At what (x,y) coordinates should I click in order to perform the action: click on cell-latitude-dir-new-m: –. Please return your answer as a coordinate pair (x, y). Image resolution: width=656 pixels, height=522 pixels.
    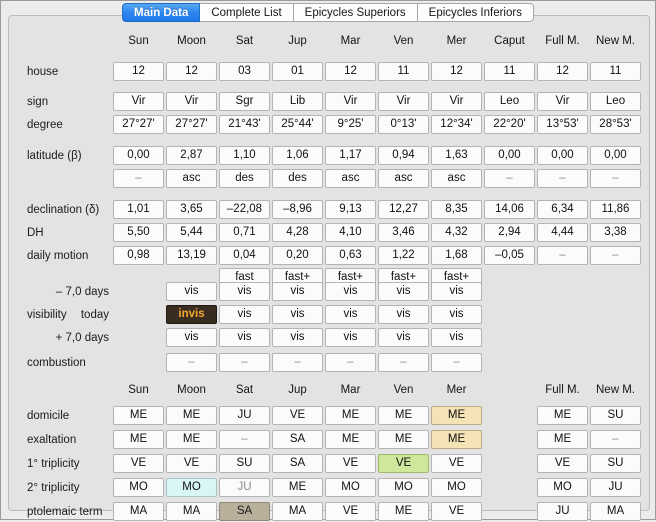
    Looking at the image, I should click on (615, 178).